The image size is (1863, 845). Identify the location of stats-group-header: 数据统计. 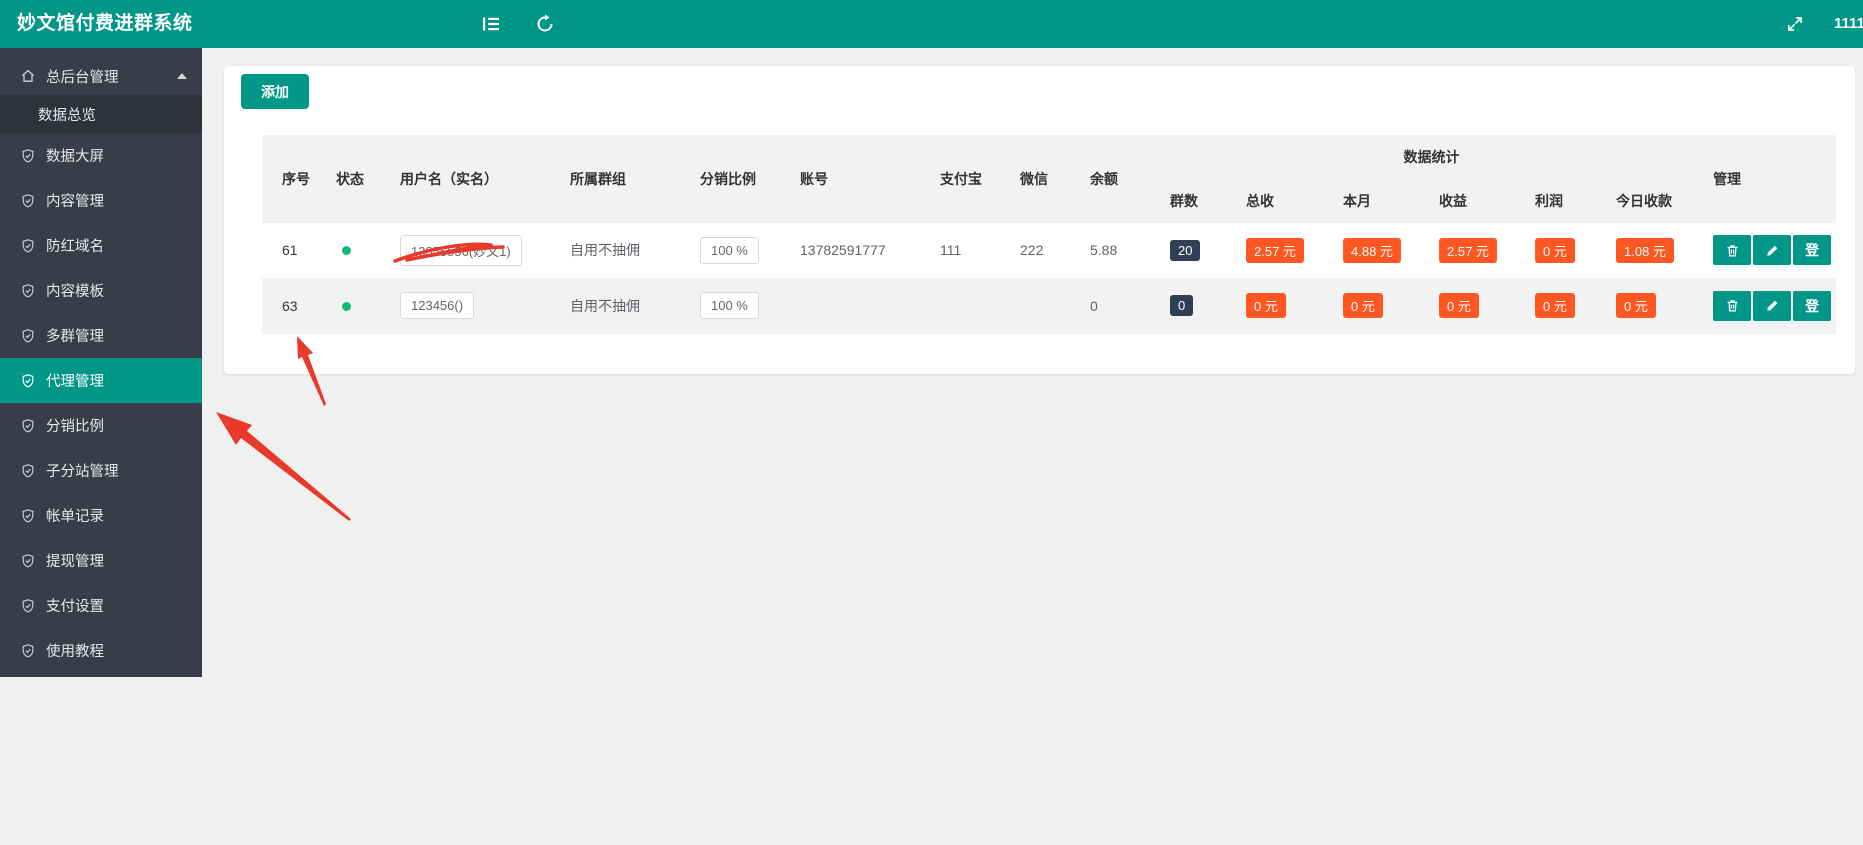
(1432, 157).